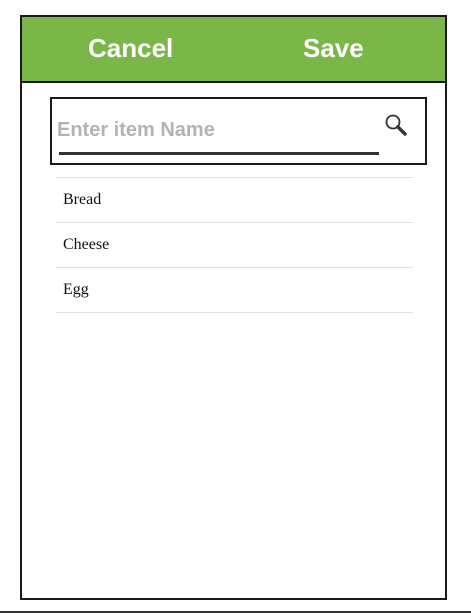 The height and width of the screenshot is (615, 471). Describe the element at coordinates (219, 153) in the screenshot. I see `input-underline` at that location.